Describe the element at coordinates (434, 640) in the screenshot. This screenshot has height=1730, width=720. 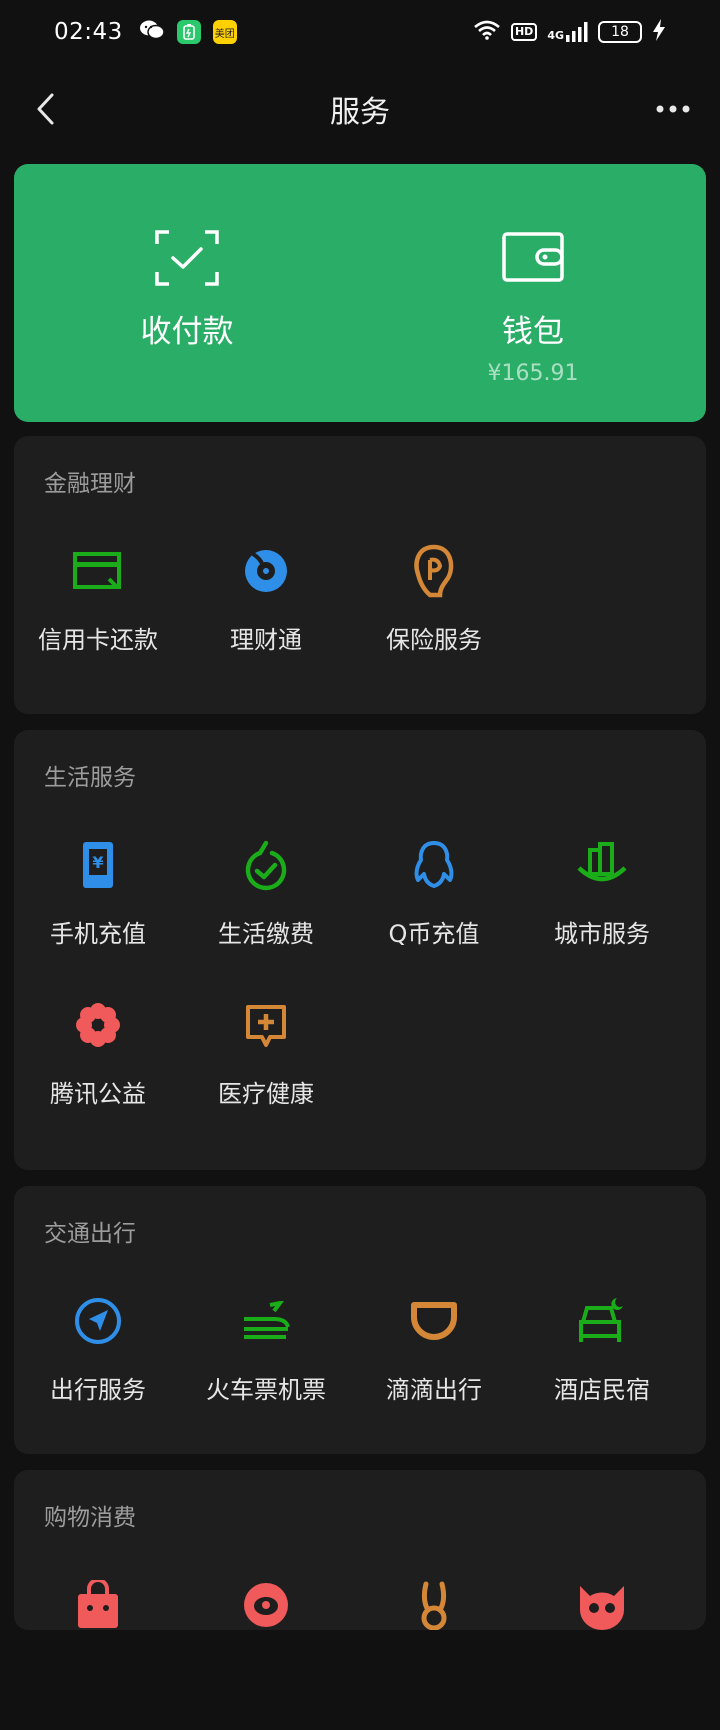
I see `tile-label: 保险服务` at that location.